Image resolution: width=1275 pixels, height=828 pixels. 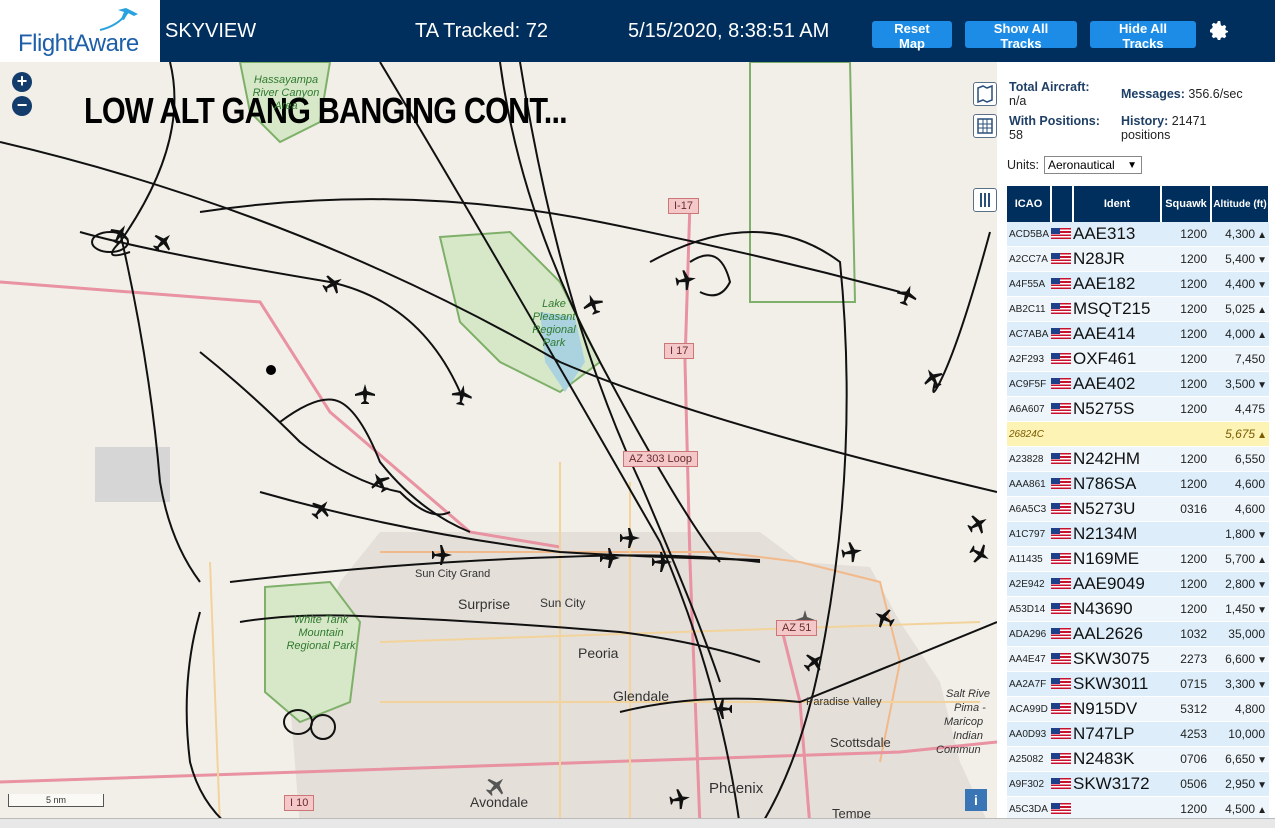 I want to click on squawk-cell: 0316, so click(x=1186, y=509).